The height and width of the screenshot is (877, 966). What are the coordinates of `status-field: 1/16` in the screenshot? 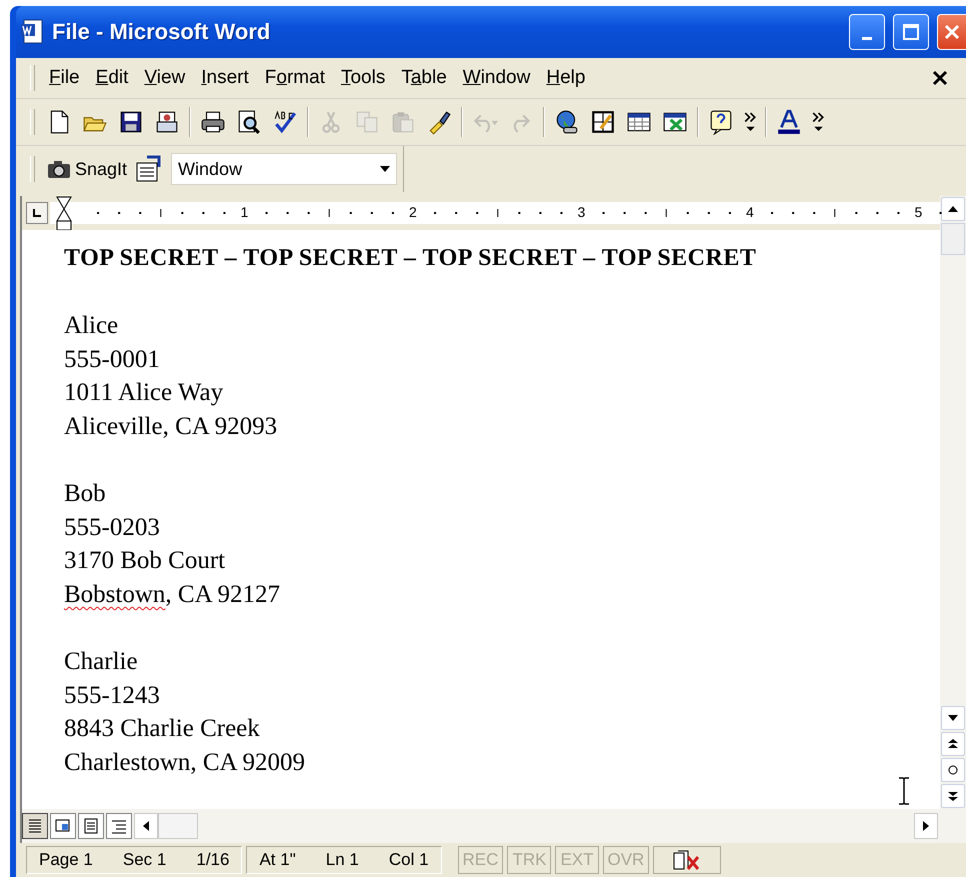 It's located at (213, 860).